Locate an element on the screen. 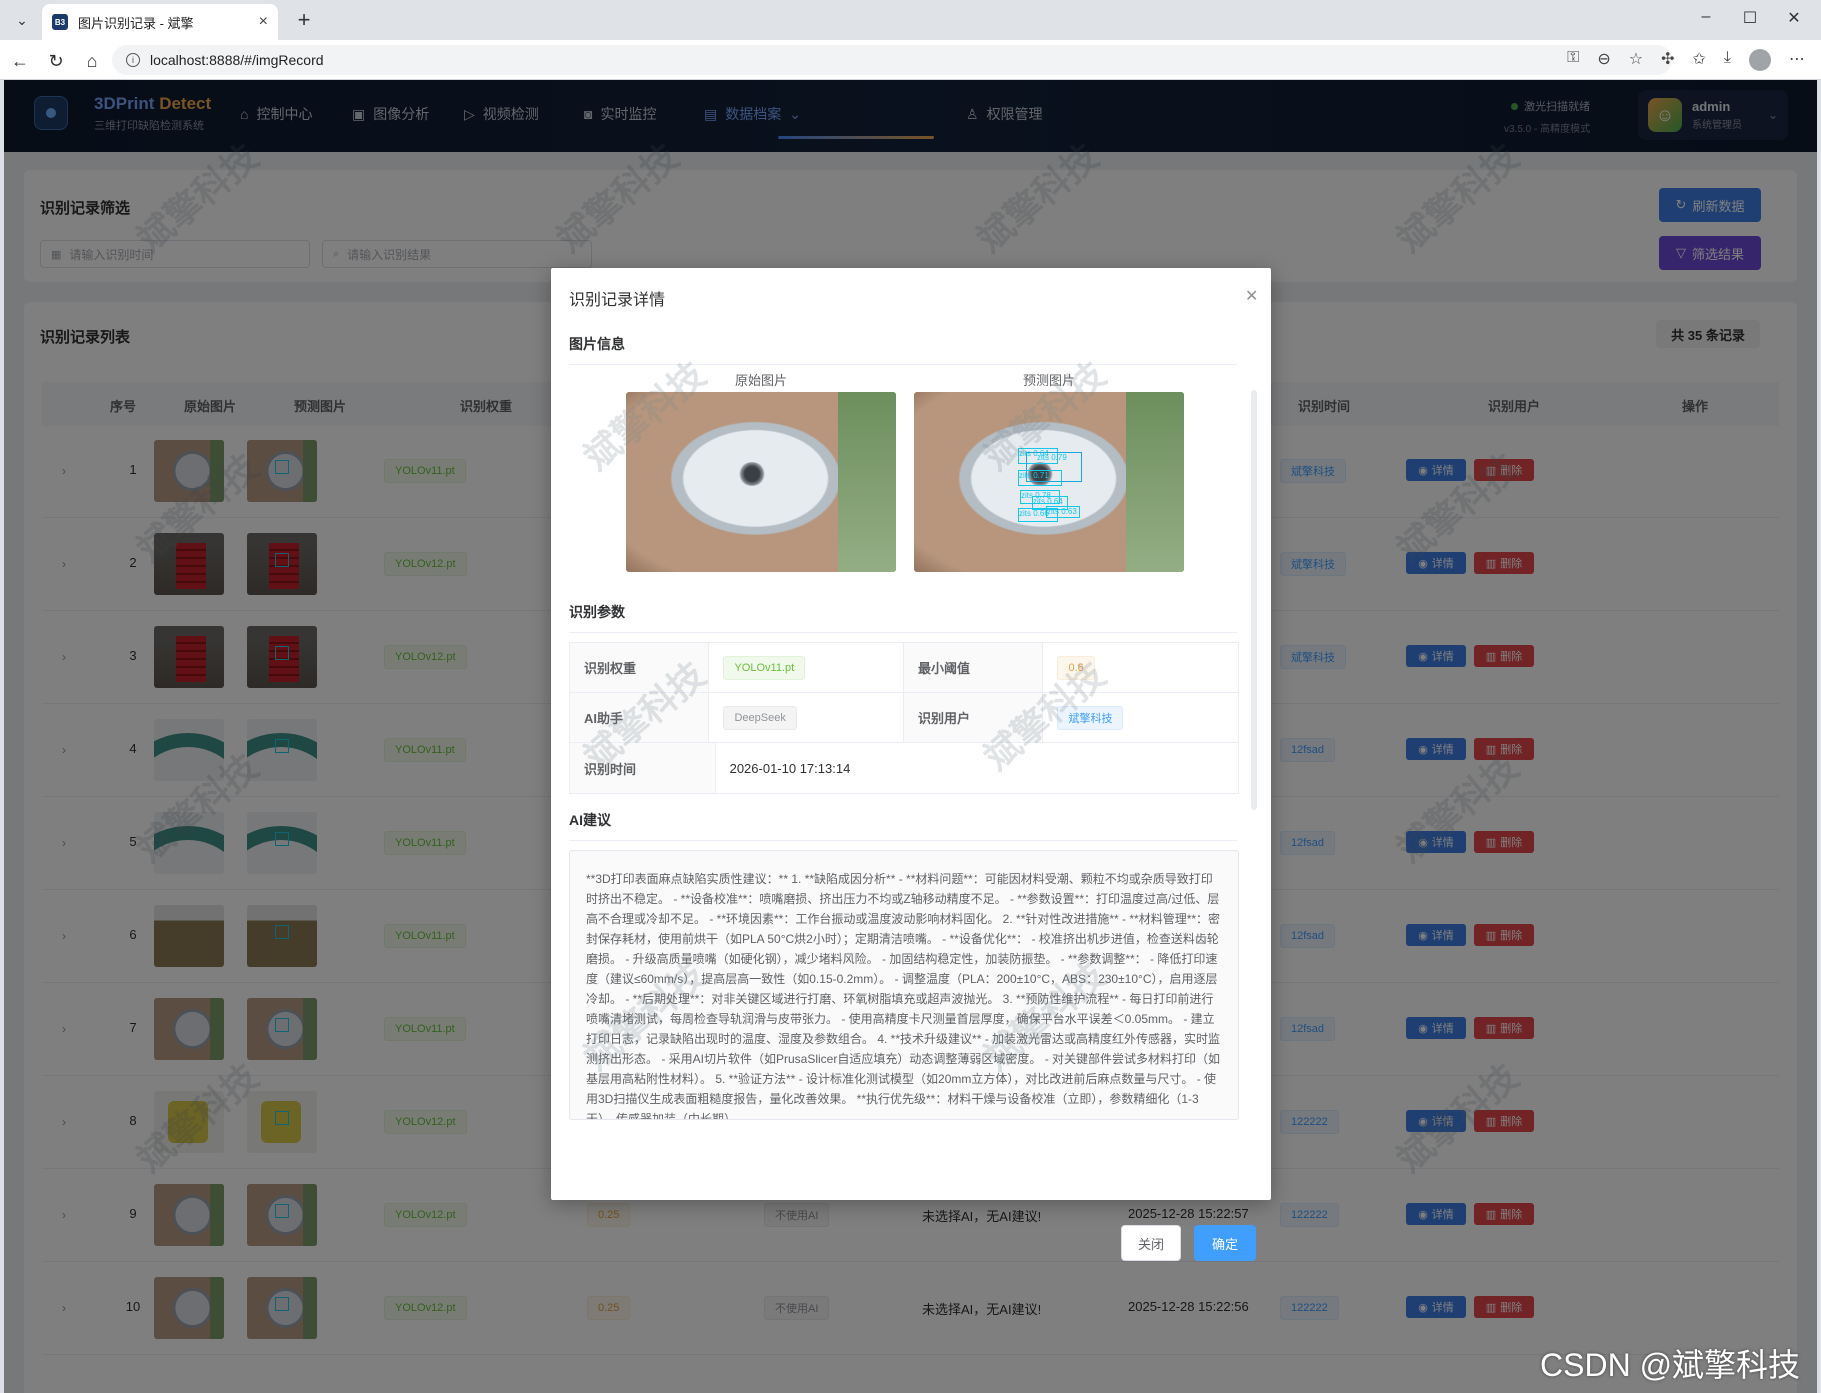  dialog-scrollbar is located at coordinates (1254, 600).